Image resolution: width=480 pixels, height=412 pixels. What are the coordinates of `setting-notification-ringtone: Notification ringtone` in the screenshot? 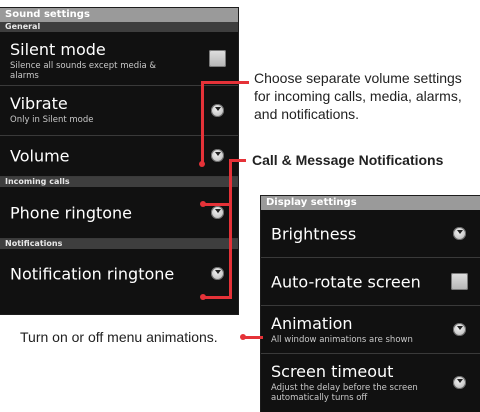 It's located at (119, 274).